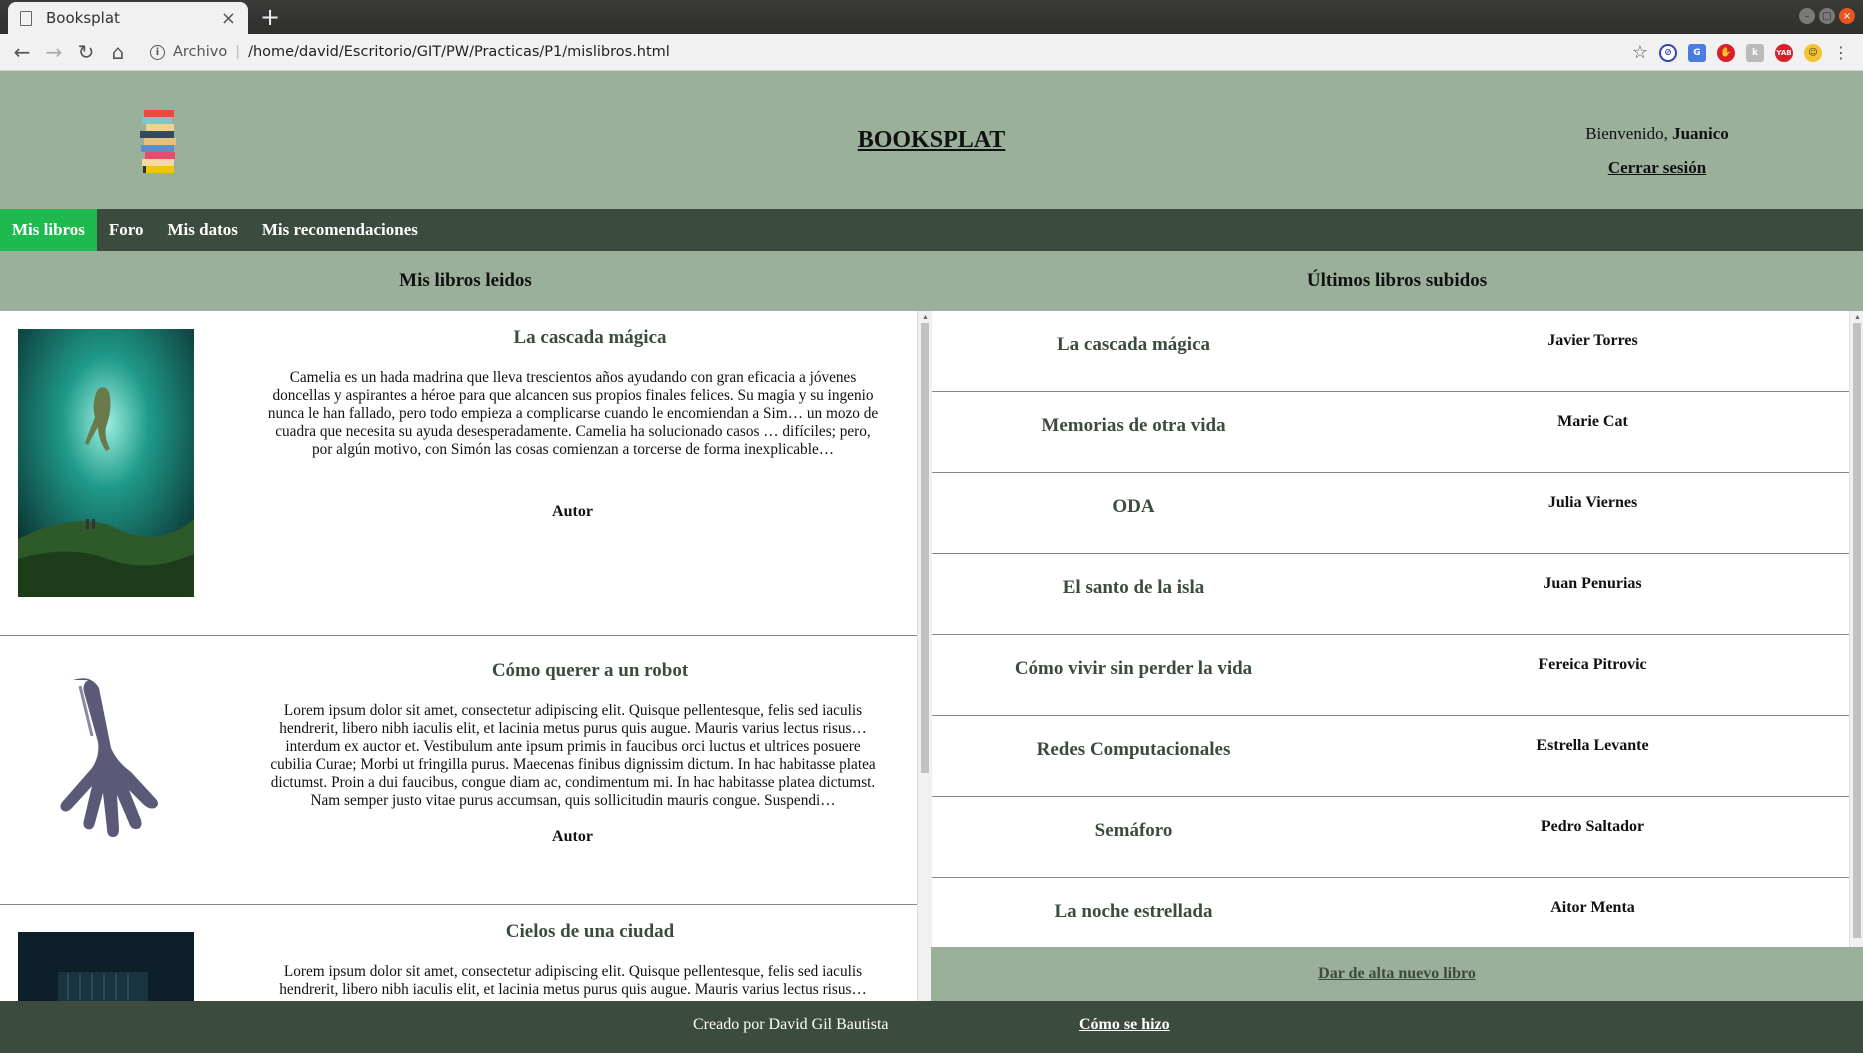  I want to click on tab-title: Booksplat, so click(83, 18).